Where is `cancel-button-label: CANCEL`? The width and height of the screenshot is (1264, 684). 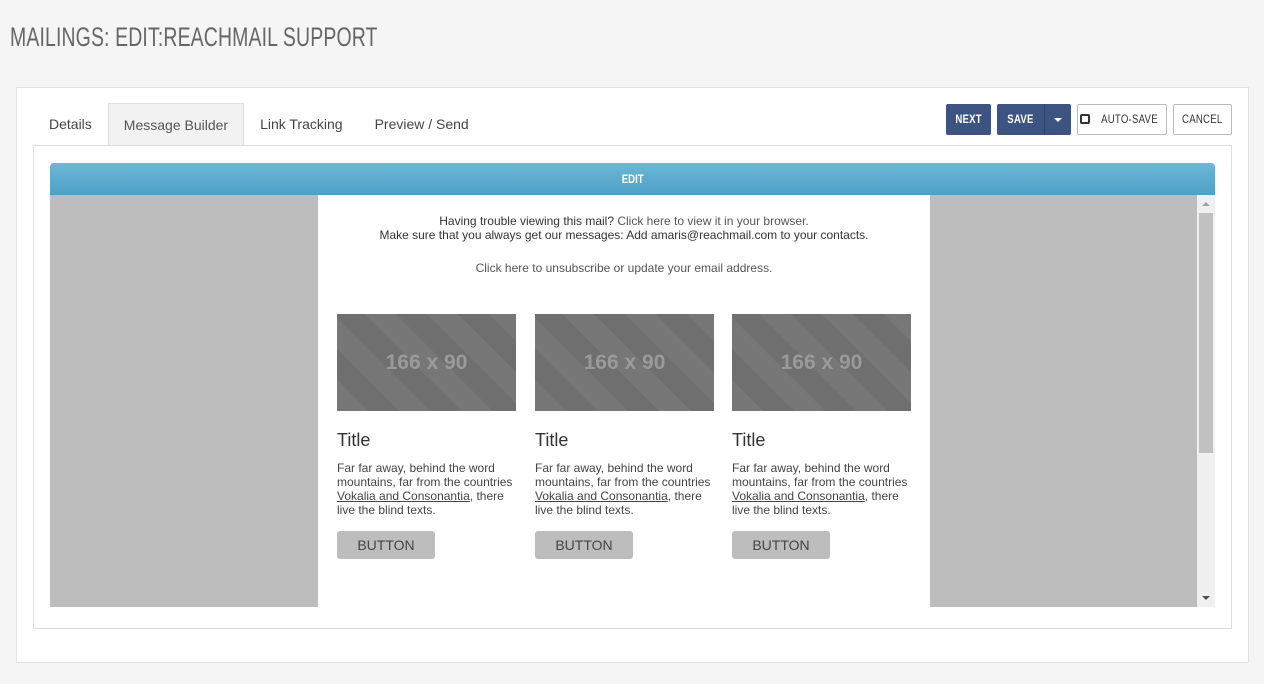 cancel-button-label: CANCEL is located at coordinates (1202, 119).